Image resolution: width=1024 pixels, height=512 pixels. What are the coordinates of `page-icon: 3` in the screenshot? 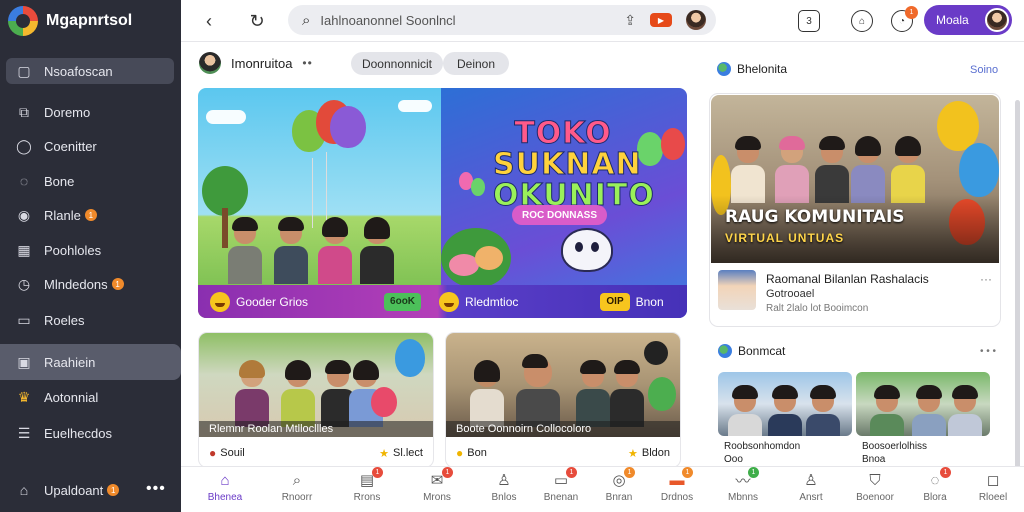 It's located at (809, 21).